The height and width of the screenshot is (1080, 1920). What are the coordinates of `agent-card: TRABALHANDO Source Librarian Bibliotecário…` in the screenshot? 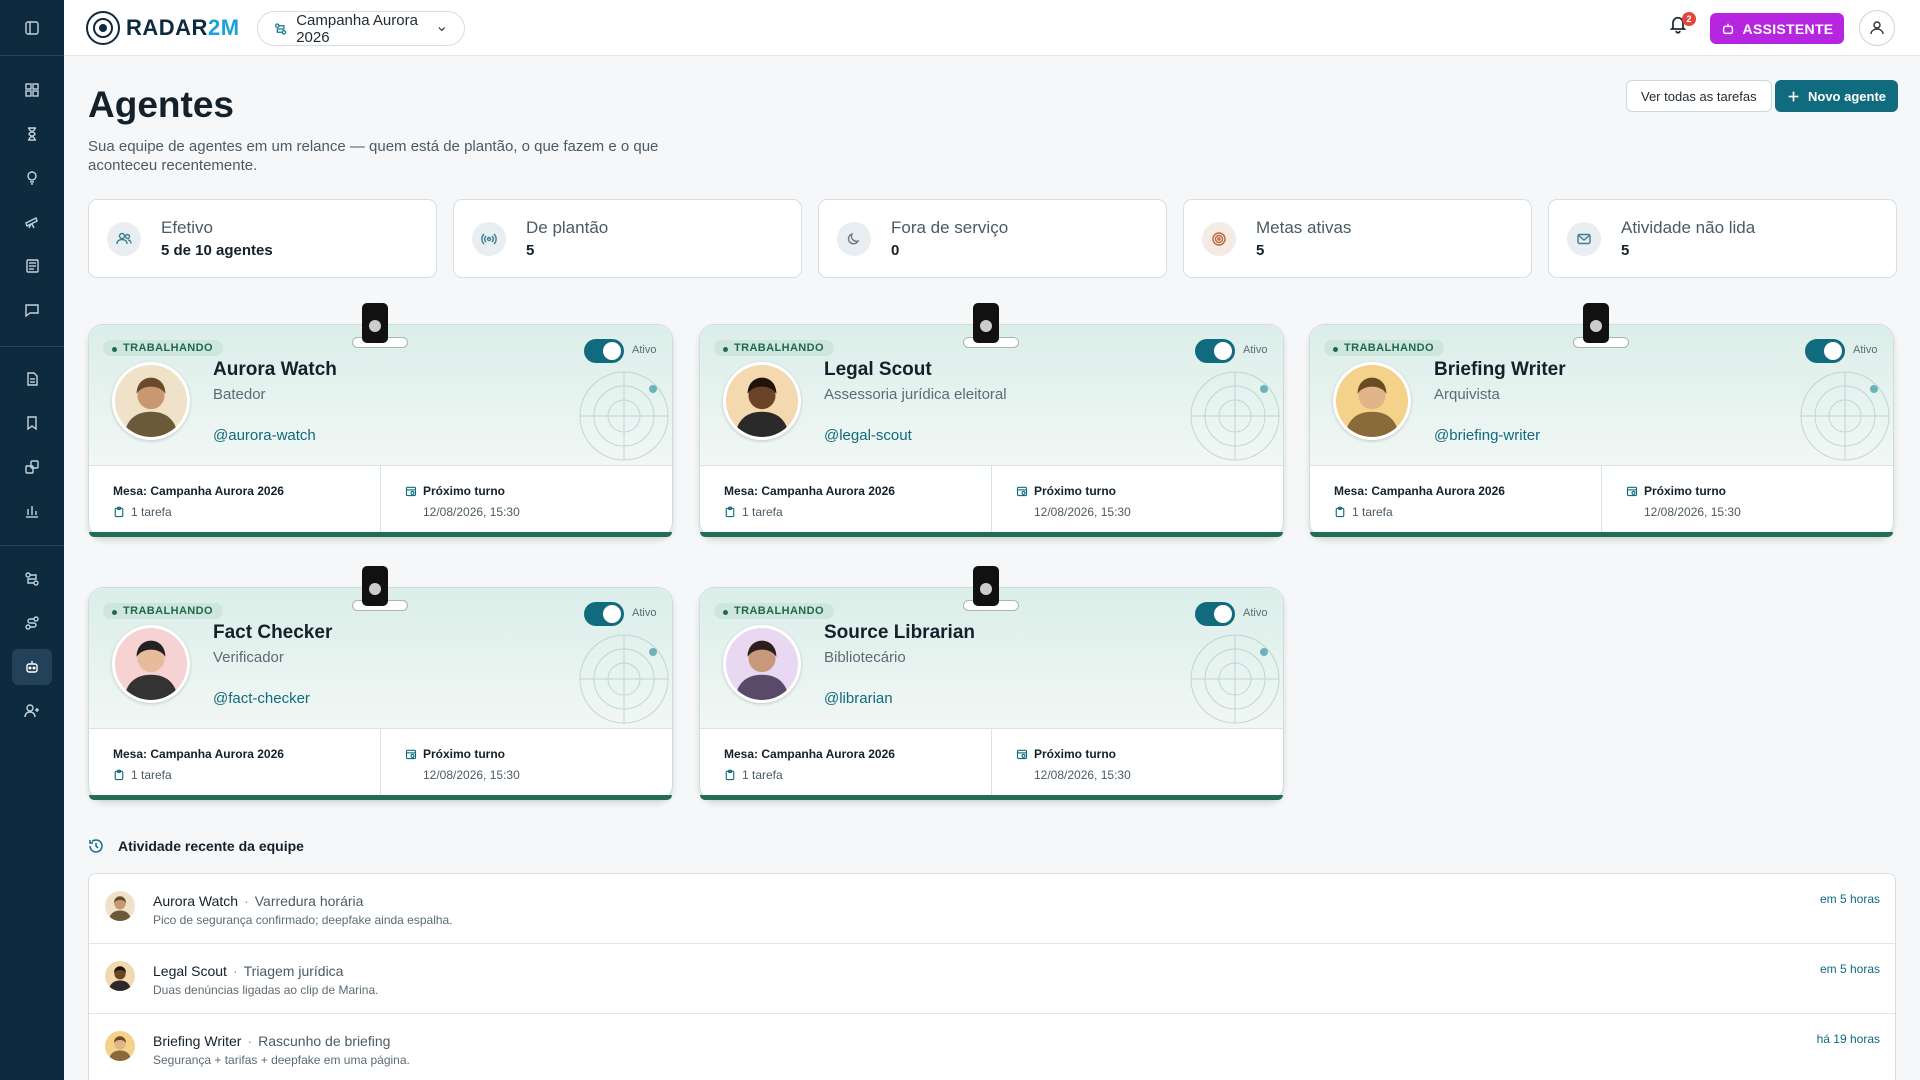 It's located at (991, 683).